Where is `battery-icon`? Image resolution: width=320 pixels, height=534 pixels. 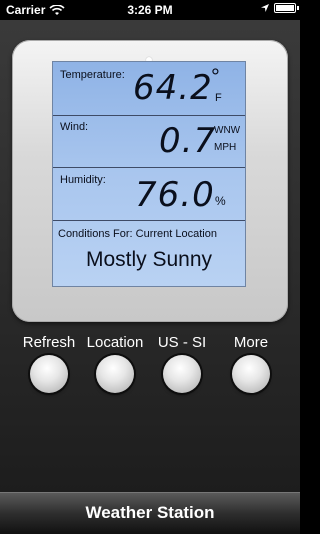
battery-icon is located at coordinates (286, 8).